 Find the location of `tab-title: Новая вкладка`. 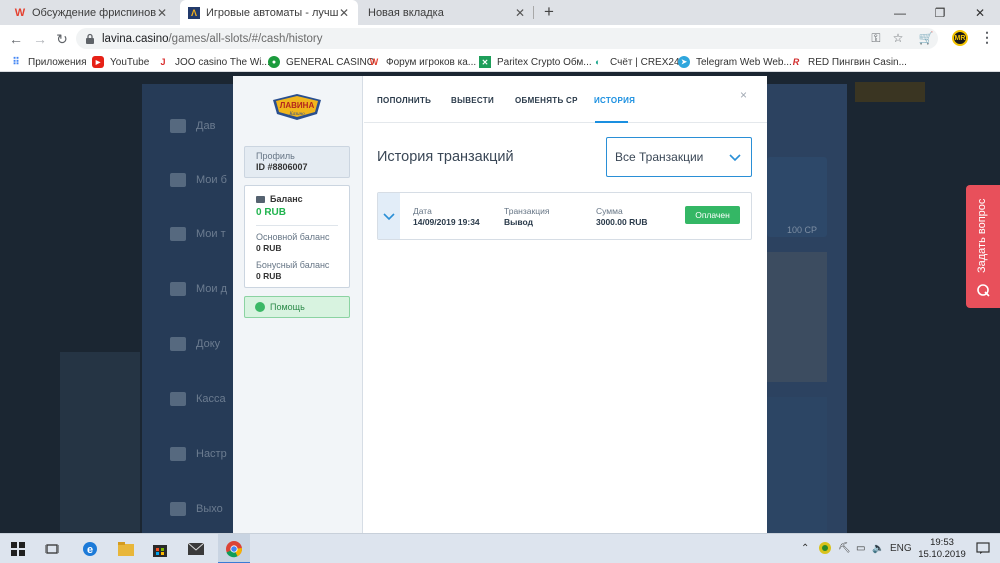

tab-title: Новая вкладка is located at coordinates (406, 12).